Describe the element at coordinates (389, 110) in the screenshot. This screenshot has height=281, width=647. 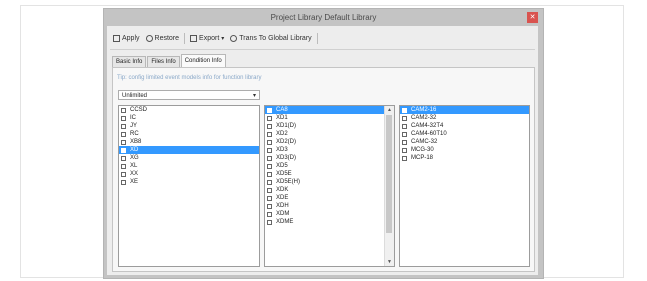
I see `scroll-up-icon: ▲` at that location.